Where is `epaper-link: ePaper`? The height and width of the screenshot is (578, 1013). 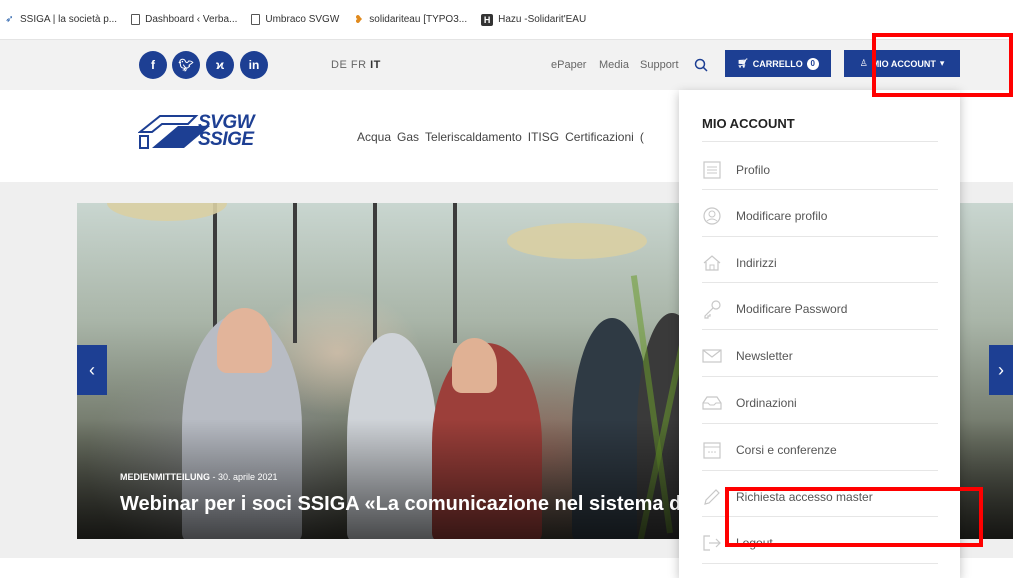
epaper-link: ePaper is located at coordinates (568, 65).